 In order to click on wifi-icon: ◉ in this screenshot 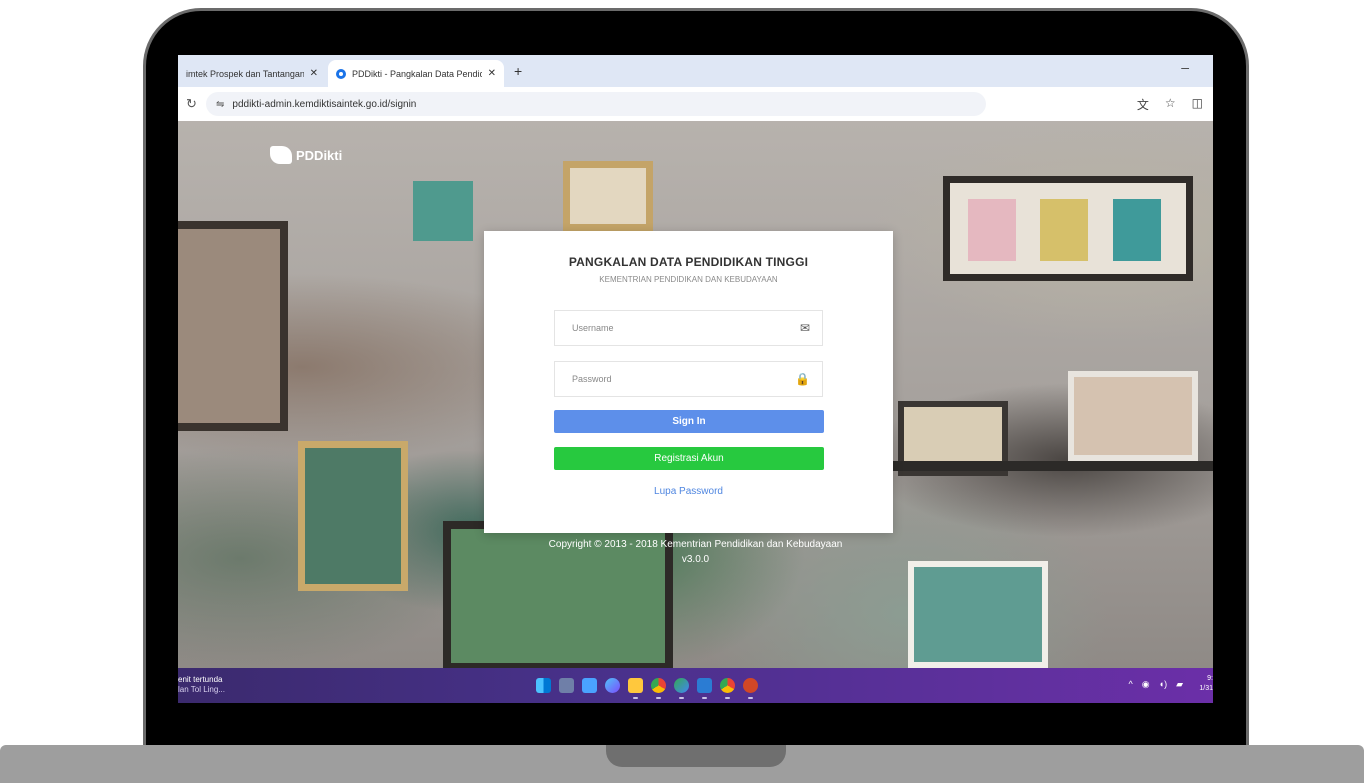, I will do `click(1146, 684)`.